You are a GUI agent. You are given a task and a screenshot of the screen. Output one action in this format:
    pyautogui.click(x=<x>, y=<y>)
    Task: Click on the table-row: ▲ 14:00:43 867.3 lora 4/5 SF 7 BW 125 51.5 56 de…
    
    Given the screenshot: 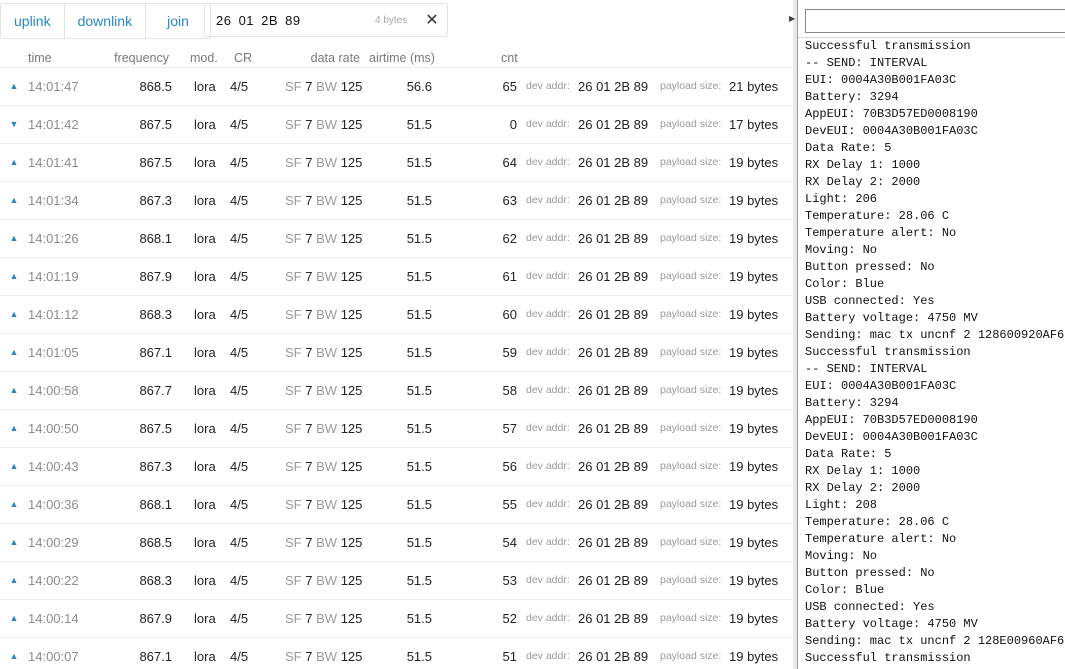 What is the action you would take?
    pyautogui.click(x=396, y=466)
    